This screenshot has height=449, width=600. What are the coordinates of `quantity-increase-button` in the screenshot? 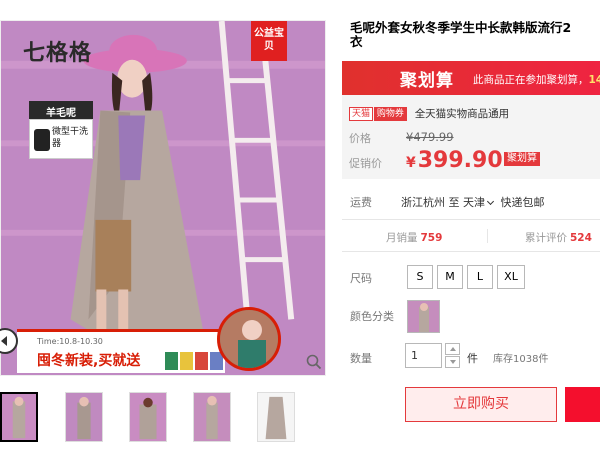 It's located at (452, 349).